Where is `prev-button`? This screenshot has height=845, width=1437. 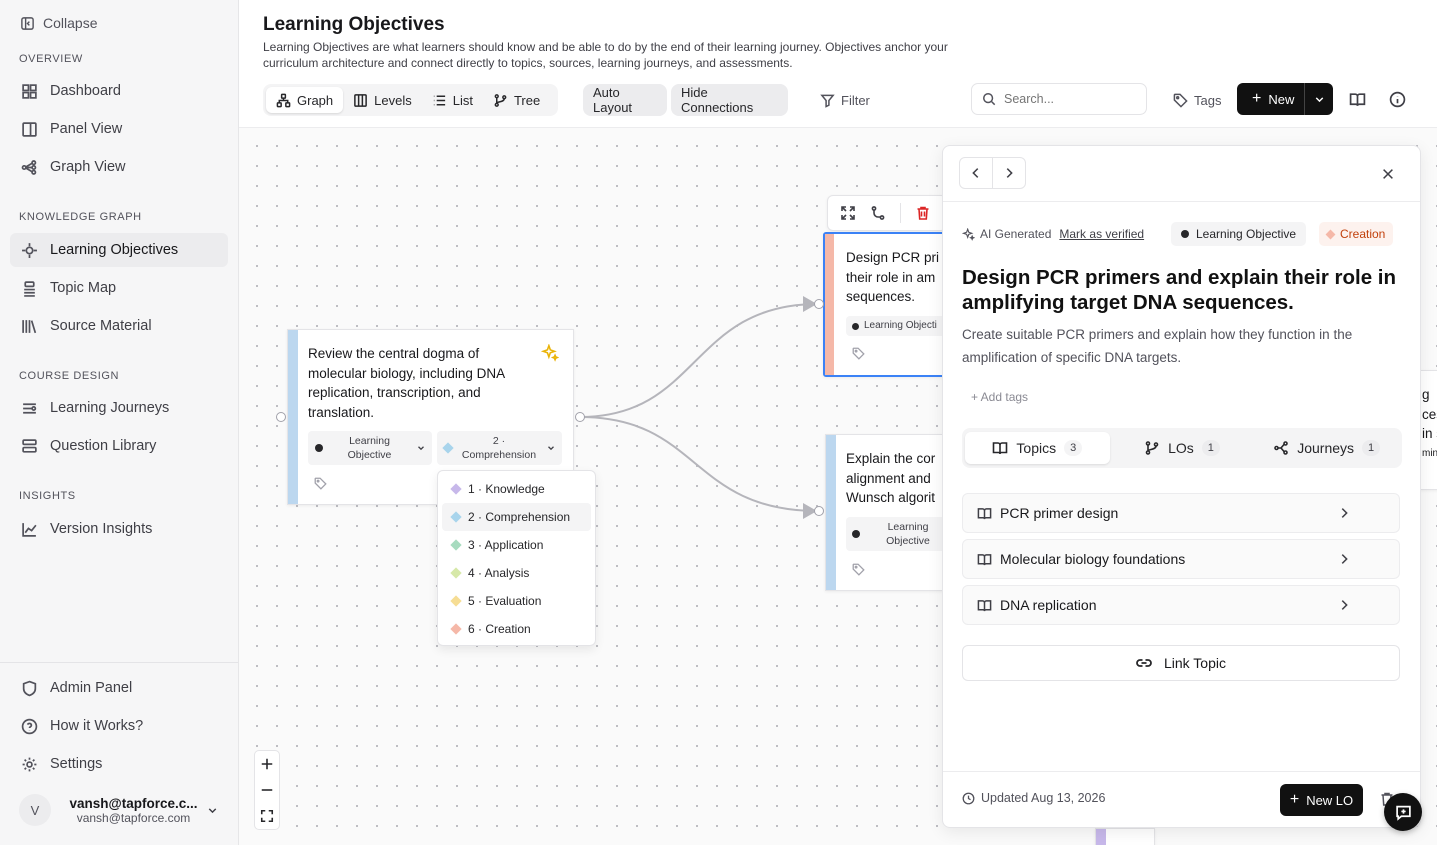 prev-button is located at coordinates (976, 173).